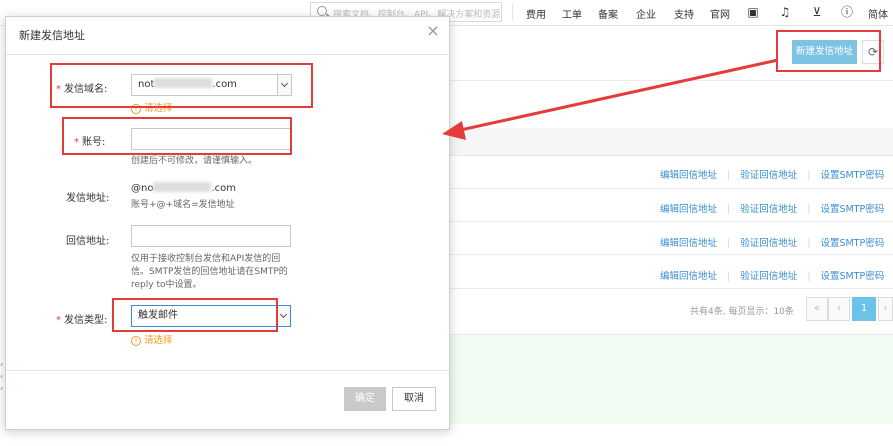 Image resolution: width=893 pixels, height=446 pixels. Describe the element at coordinates (206, 259) in the screenshot. I see `reply-hint-line-1: 仅用于接收控制台发信和API发信的回` at that location.